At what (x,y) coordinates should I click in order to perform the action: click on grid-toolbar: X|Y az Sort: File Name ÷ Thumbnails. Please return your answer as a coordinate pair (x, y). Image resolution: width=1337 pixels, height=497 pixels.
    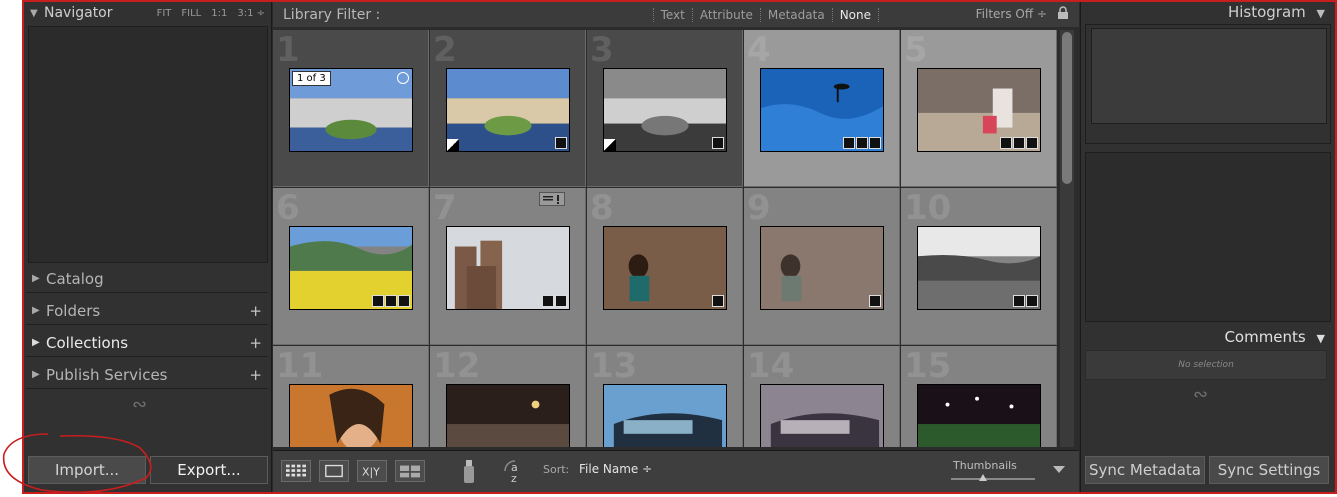
    Looking at the image, I should click on (676, 471).